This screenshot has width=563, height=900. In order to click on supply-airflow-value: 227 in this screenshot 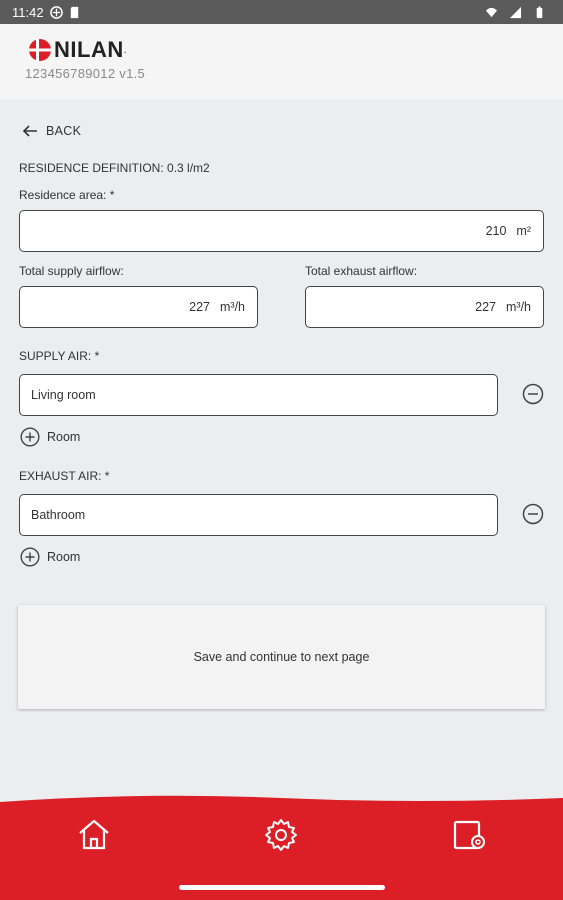, I will do `click(199, 307)`.